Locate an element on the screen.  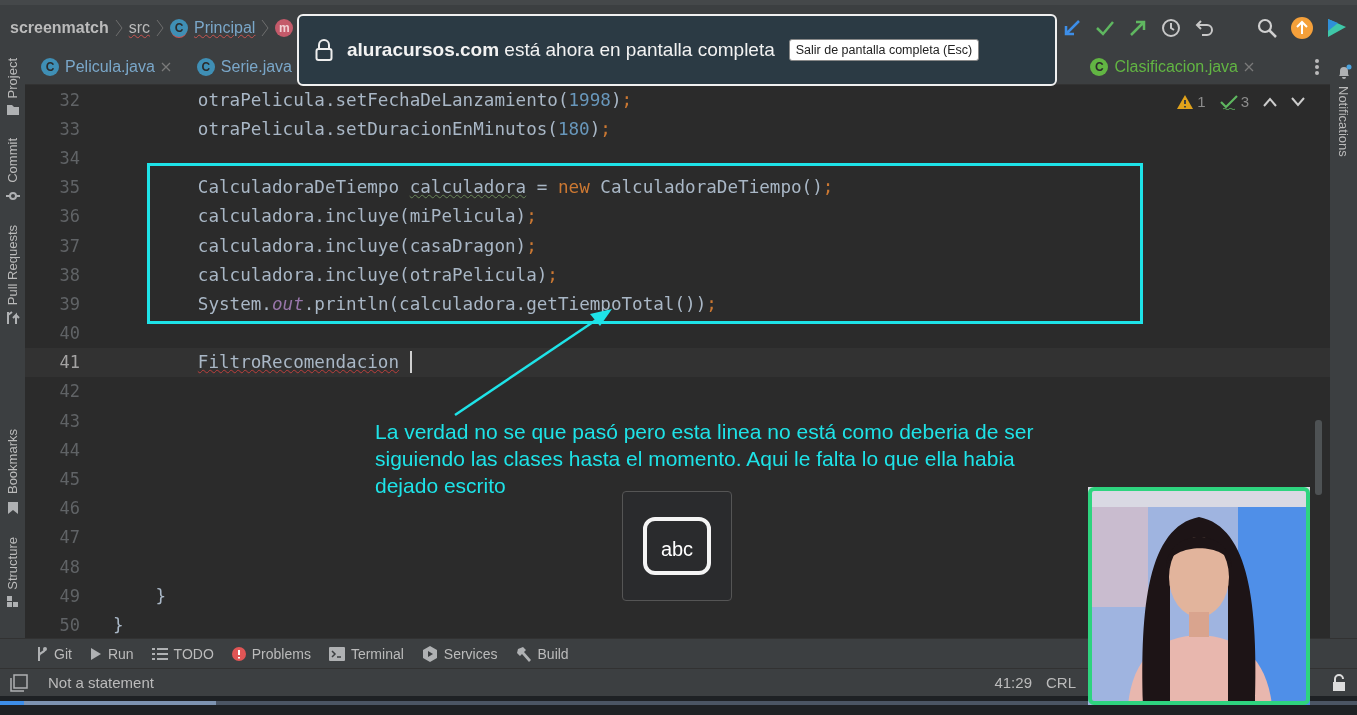
tool-window-button: Git is located at coordinates (54, 653).